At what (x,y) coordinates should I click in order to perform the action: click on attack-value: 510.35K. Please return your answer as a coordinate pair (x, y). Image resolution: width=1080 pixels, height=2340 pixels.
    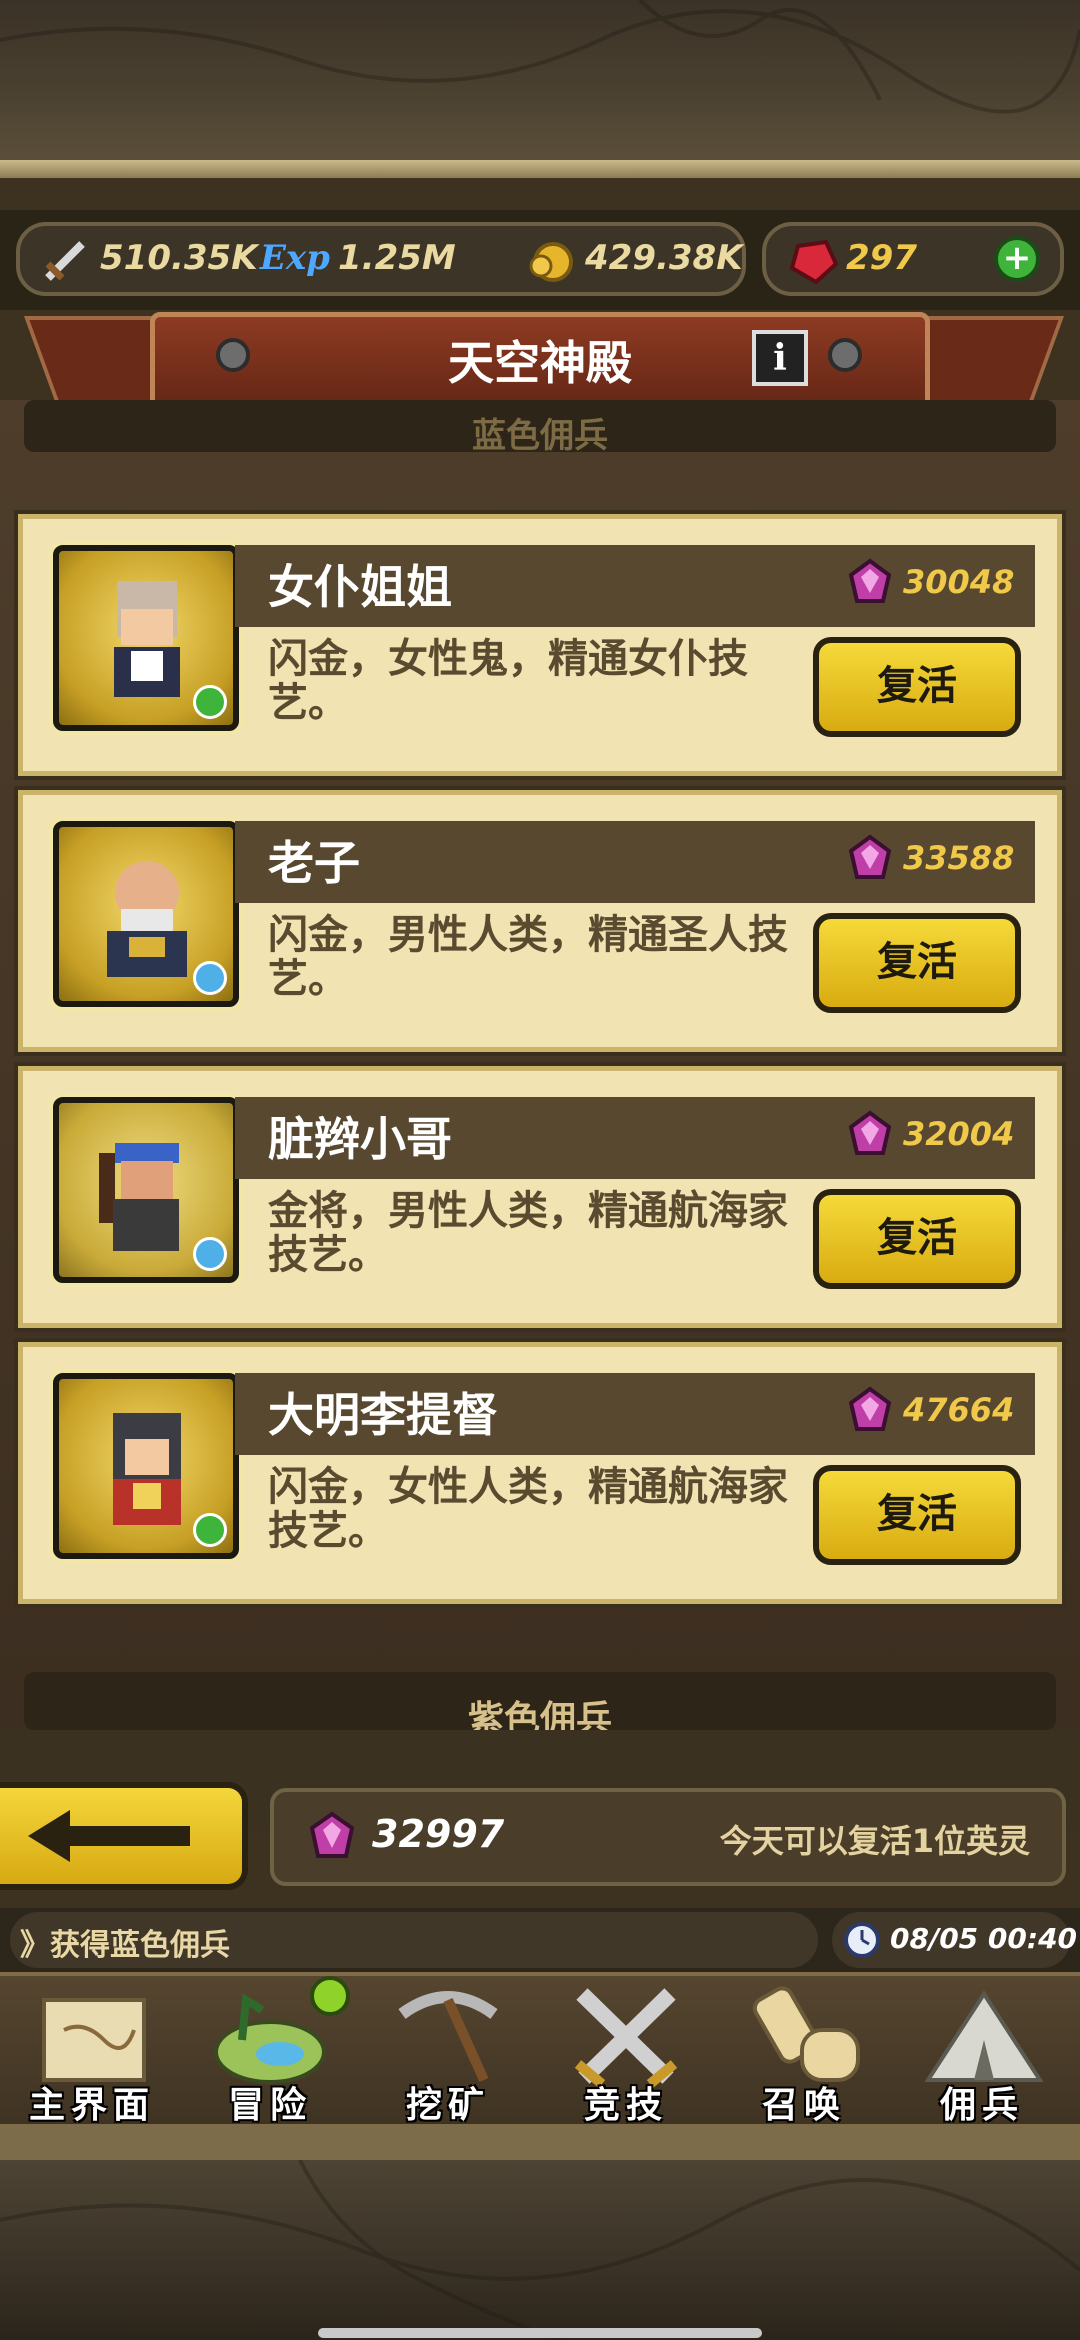
    Looking at the image, I should click on (179, 258).